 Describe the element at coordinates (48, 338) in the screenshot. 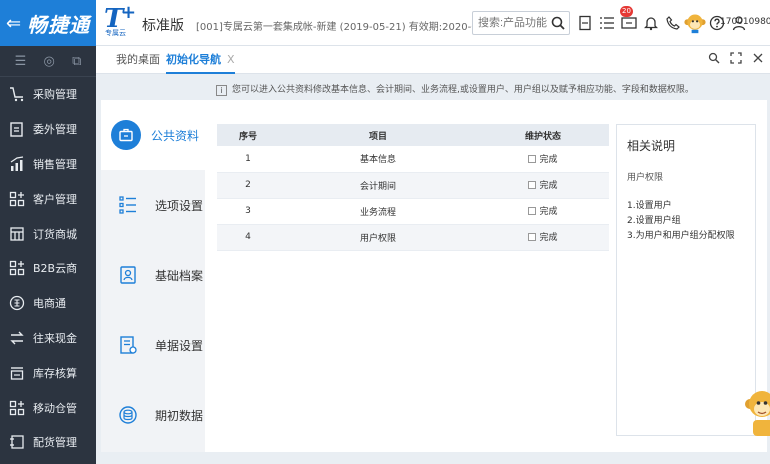

I see `sidebar-item-cash: 往来现金` at that location.